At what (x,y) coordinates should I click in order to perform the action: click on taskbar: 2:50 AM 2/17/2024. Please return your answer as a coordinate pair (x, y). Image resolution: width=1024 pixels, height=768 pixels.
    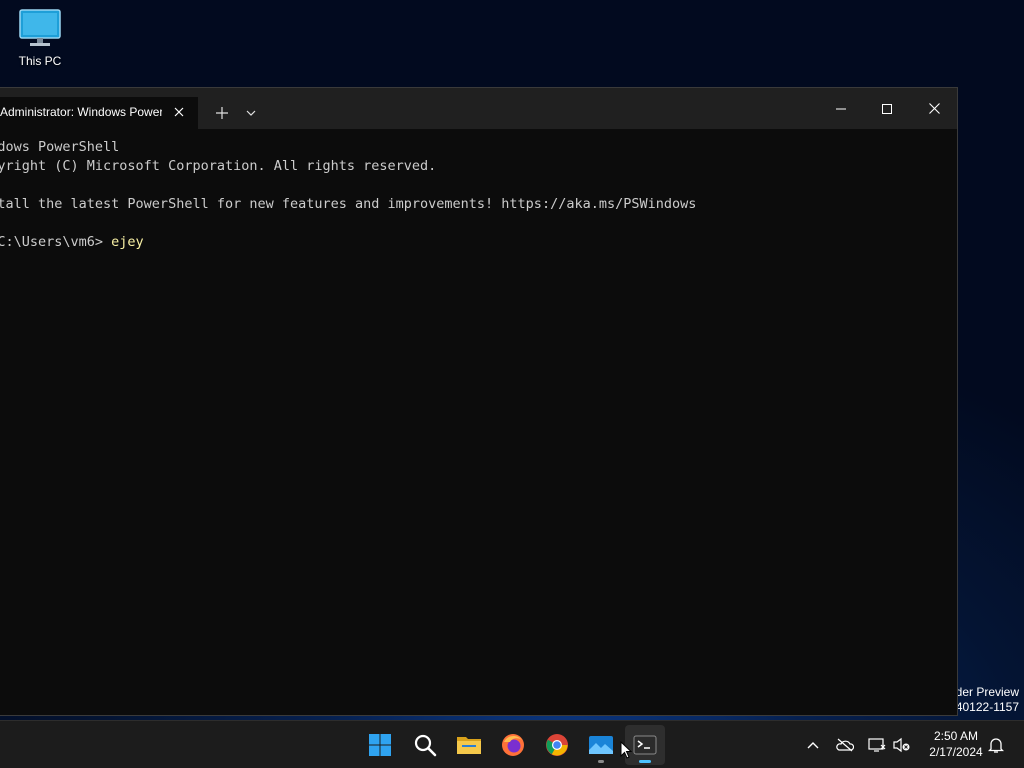
    Looking at the image, I should click on (512, 744).